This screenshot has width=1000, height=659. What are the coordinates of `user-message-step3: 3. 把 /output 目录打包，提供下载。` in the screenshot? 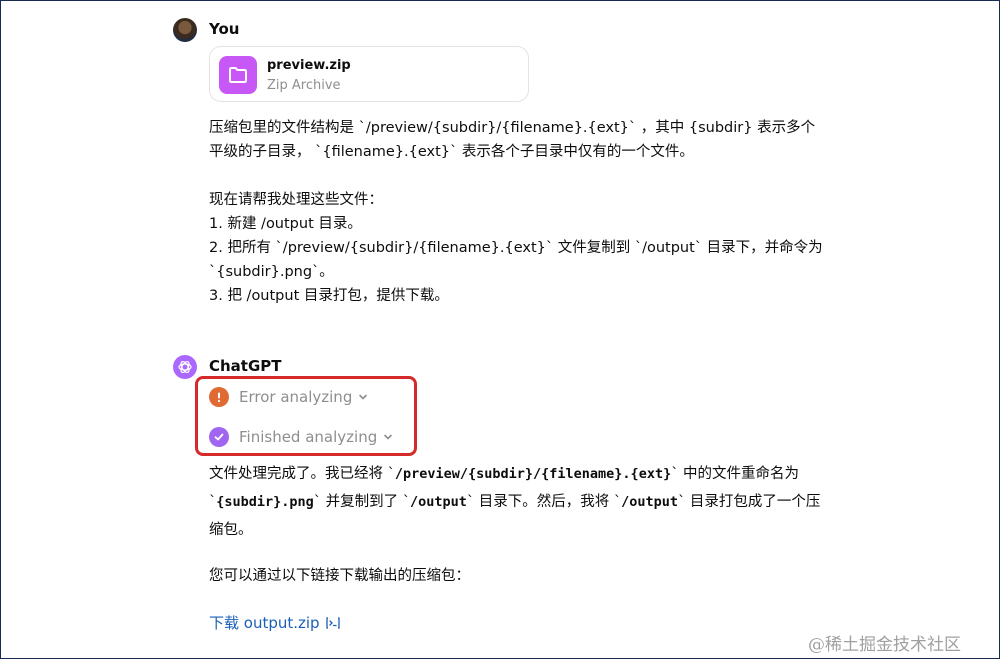 It's located at (329, 296).